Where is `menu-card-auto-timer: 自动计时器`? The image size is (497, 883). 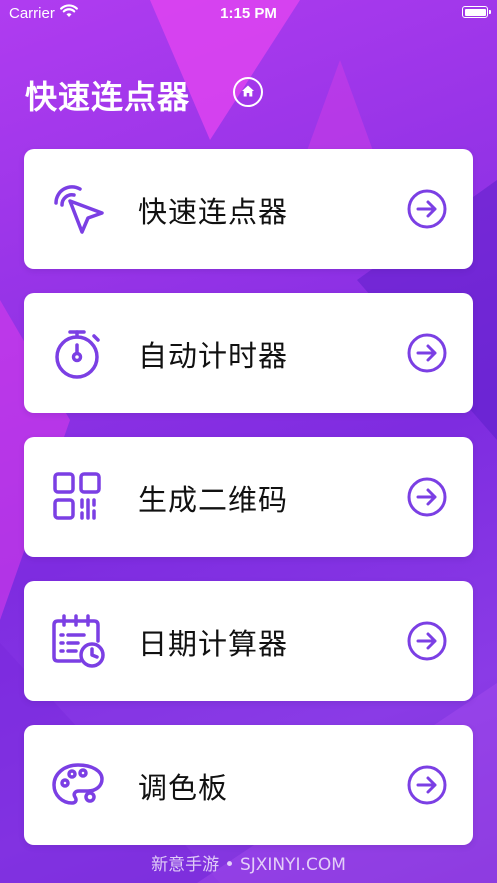
menu-card-auto-timer: 自动计时器 is located at coordinates (248, 353).